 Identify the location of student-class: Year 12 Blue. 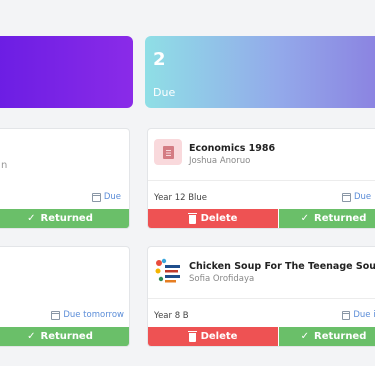
(181, 198).